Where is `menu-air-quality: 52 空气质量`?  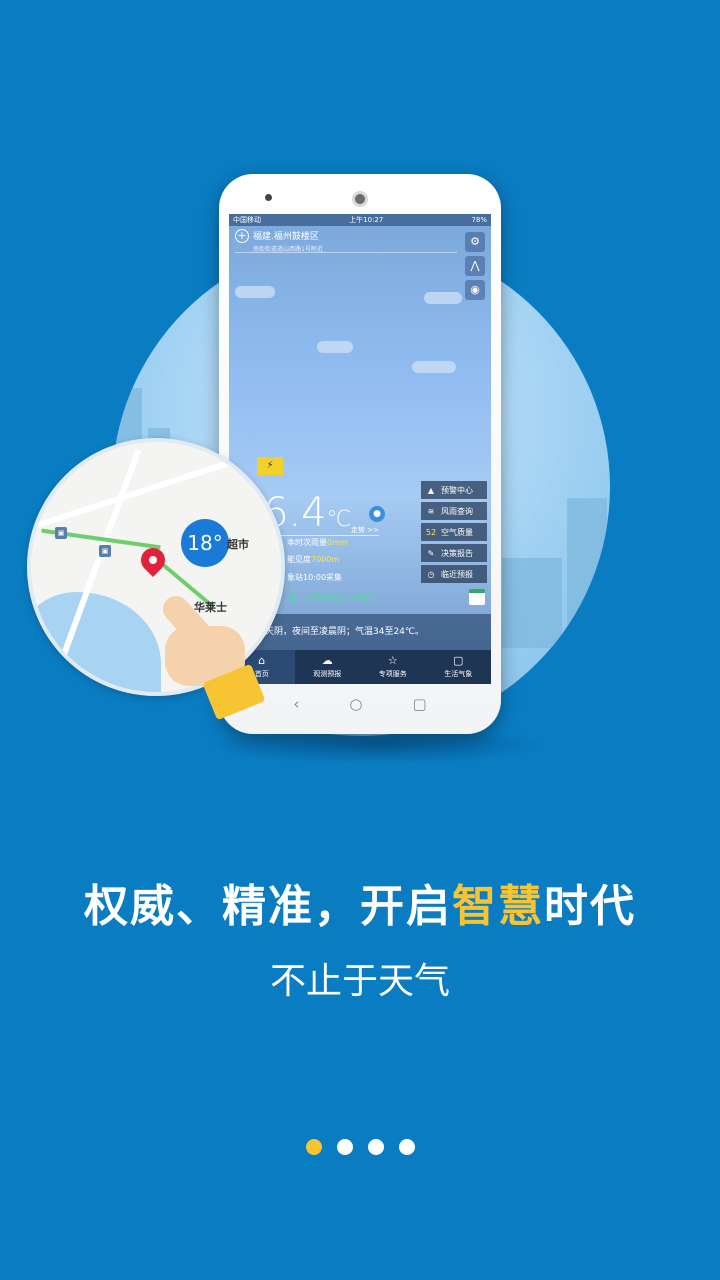 menu-air-quality: 52 空气质量 is located at coordinates (454, 532).